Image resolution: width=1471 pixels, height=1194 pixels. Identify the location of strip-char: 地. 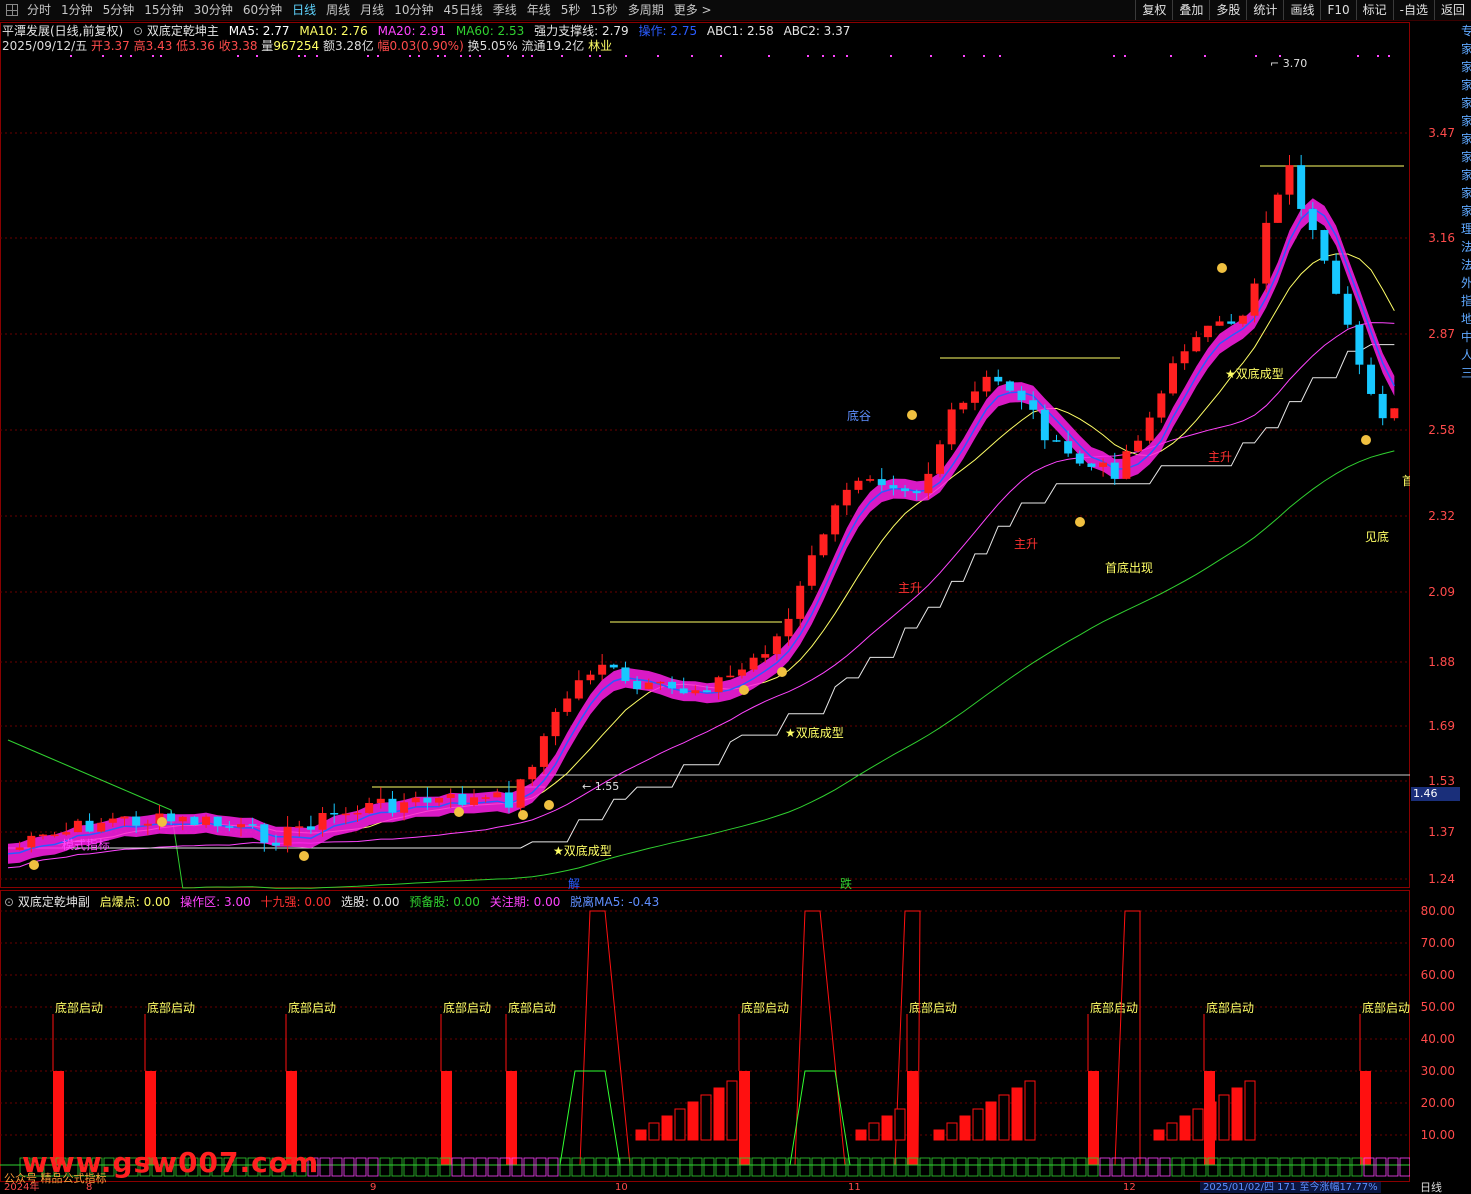
(1466, 319).